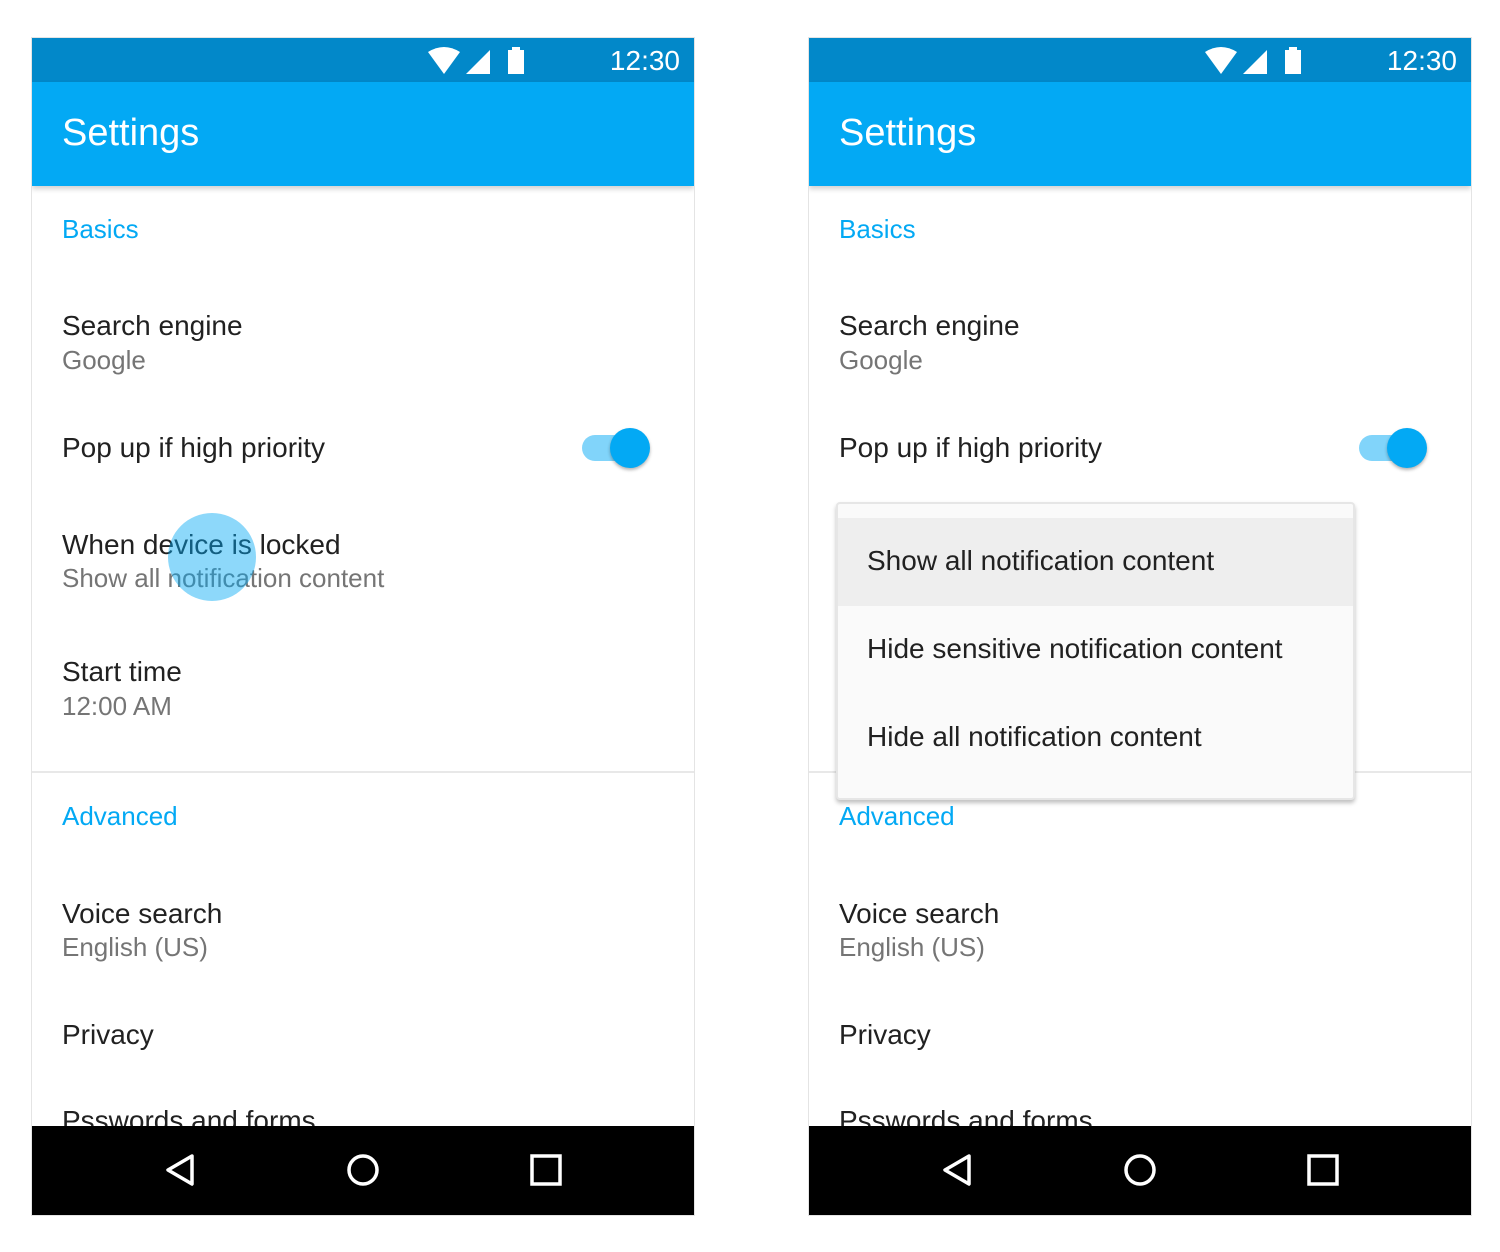 This screenshot has height=1252, width=1500. I want to click on dropdown-option: Hide all notification content, so click(1095, 738).